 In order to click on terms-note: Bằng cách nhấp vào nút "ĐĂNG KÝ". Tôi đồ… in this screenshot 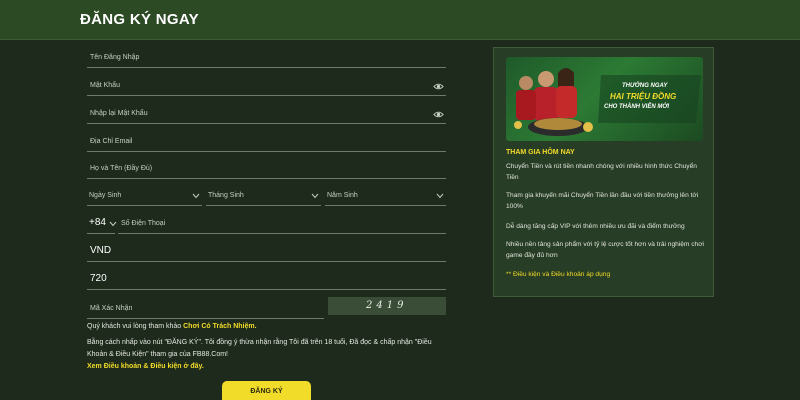, I will do `click(272, 355)`.